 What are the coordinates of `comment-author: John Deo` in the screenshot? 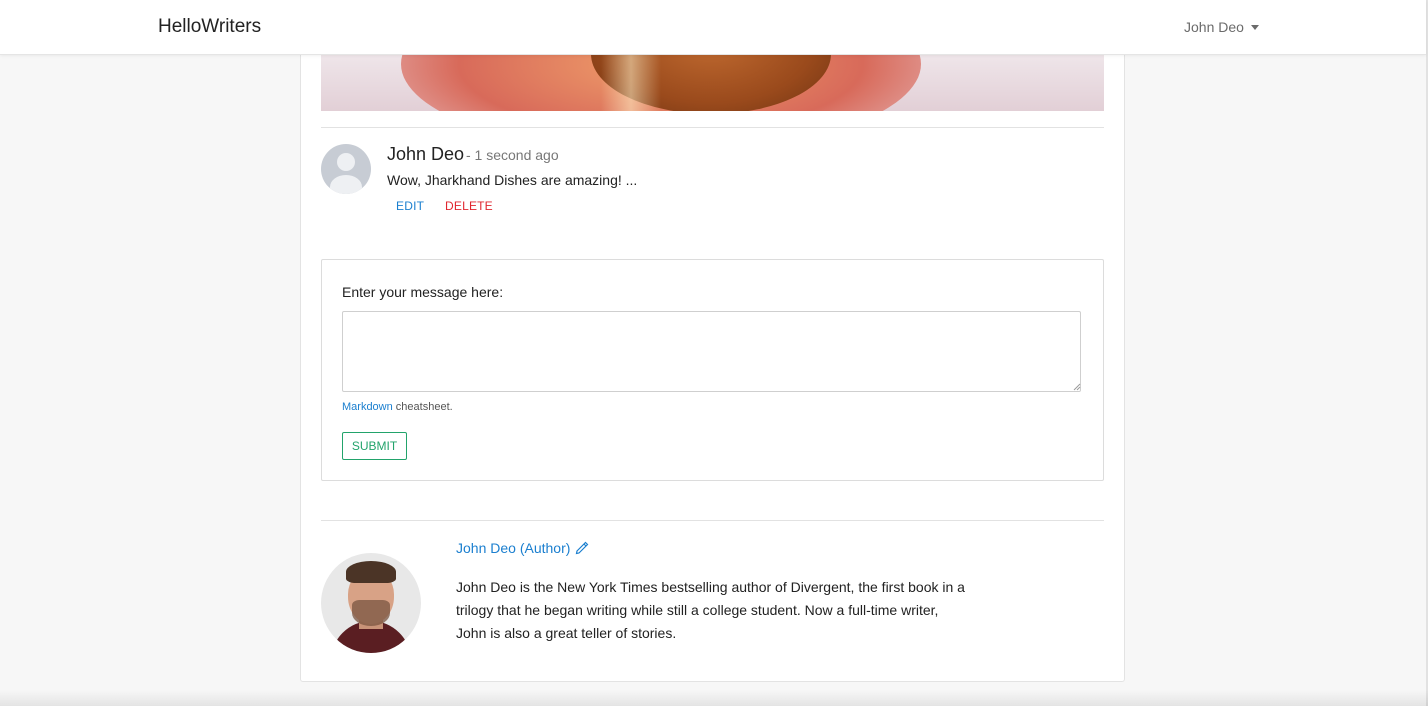 It's located at (426, 154).